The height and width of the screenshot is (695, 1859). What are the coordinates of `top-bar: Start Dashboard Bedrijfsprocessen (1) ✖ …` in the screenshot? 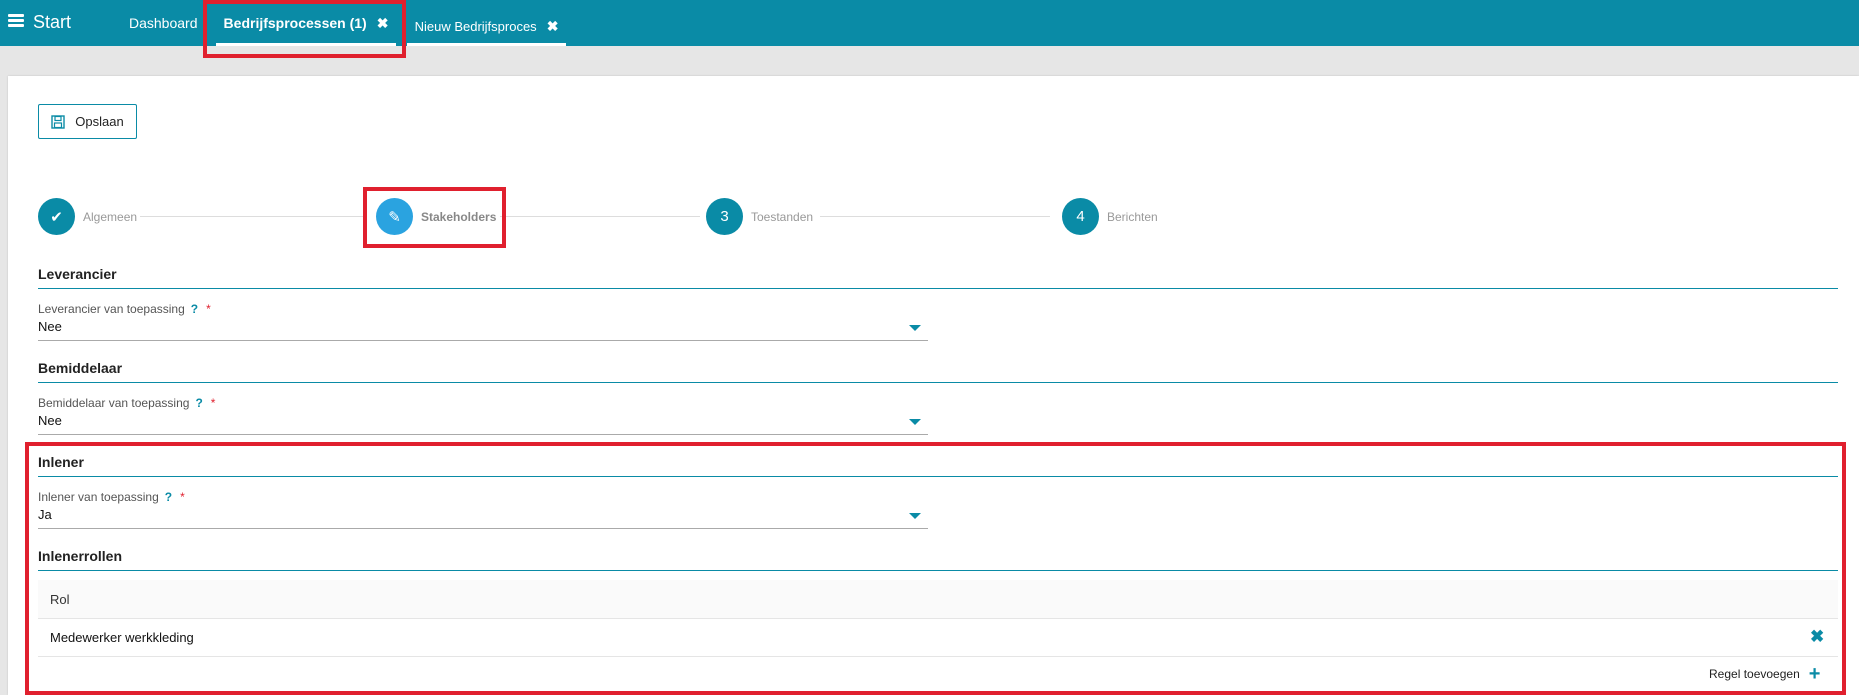 It's located at (929, 23).